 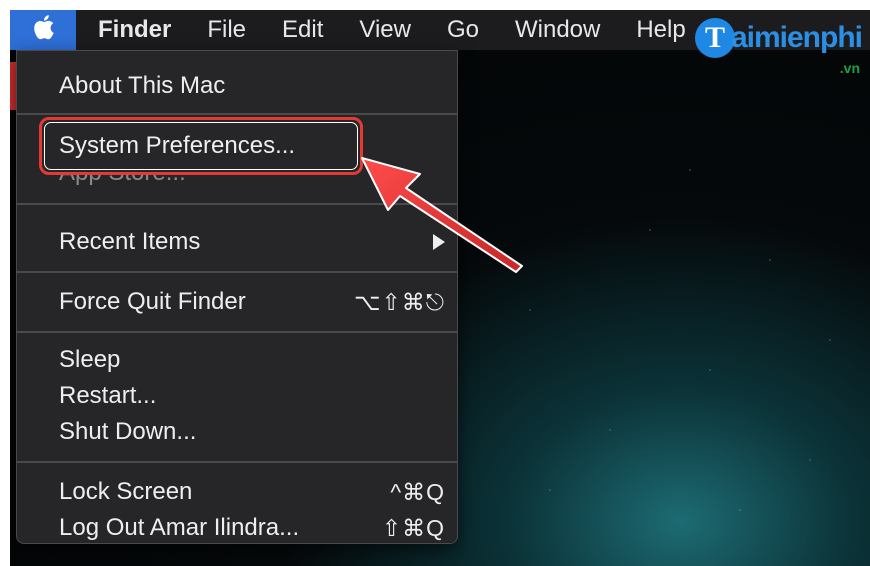 What do you see at coordinates (849, 68) in the screenshot?
I see `watermark-tld: .vn` at bounding box center [849, 68].